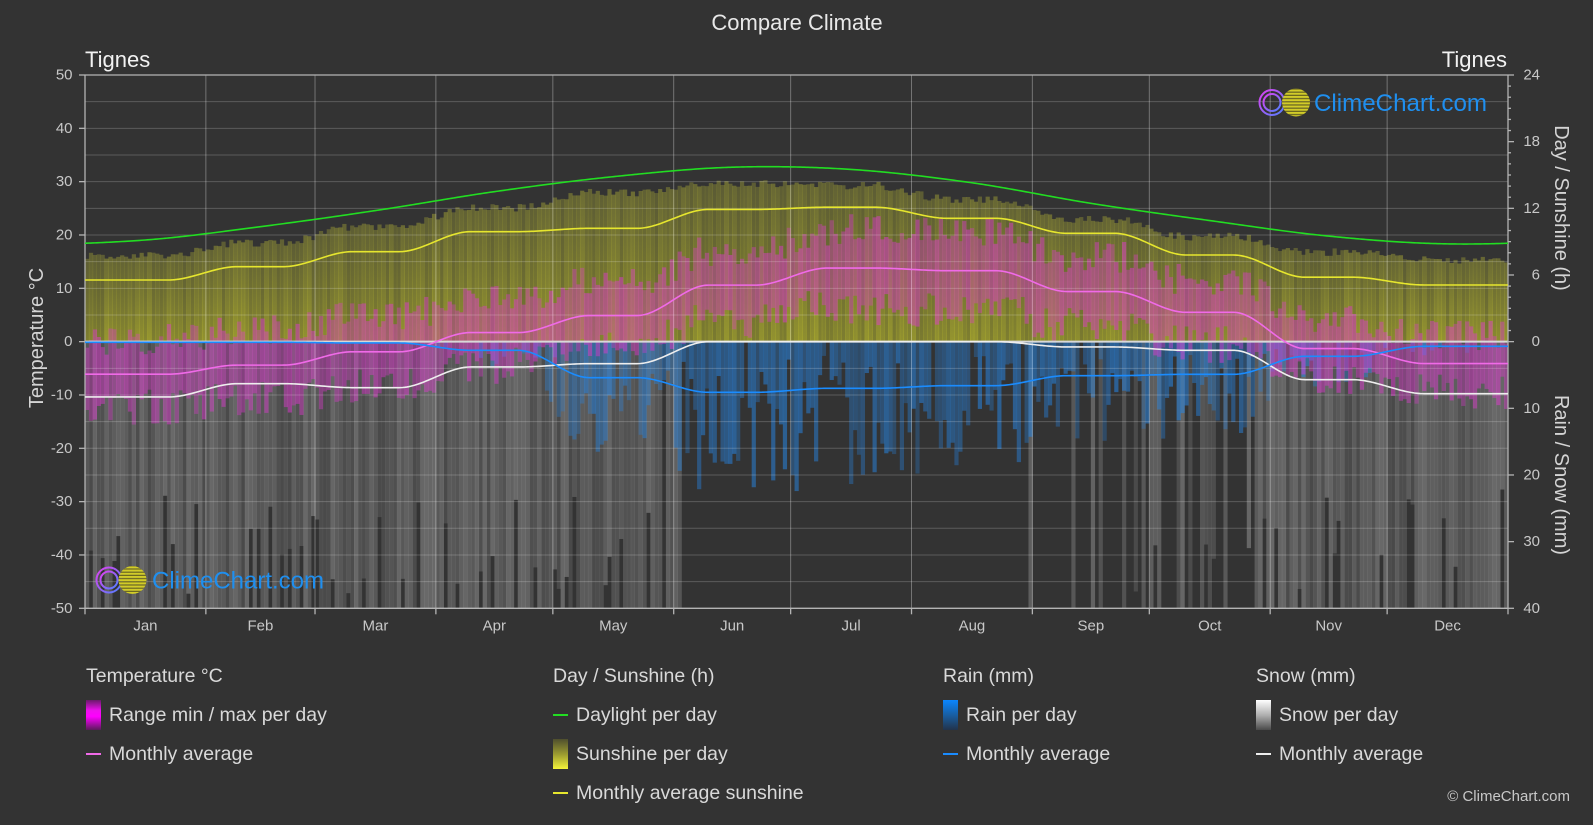 This screenshot has width=1593, height=825. What do you see at coordinates (1284, 102) in the screenshot?
I see `climechart-logo-icon` at bounding box center [1284, 102].